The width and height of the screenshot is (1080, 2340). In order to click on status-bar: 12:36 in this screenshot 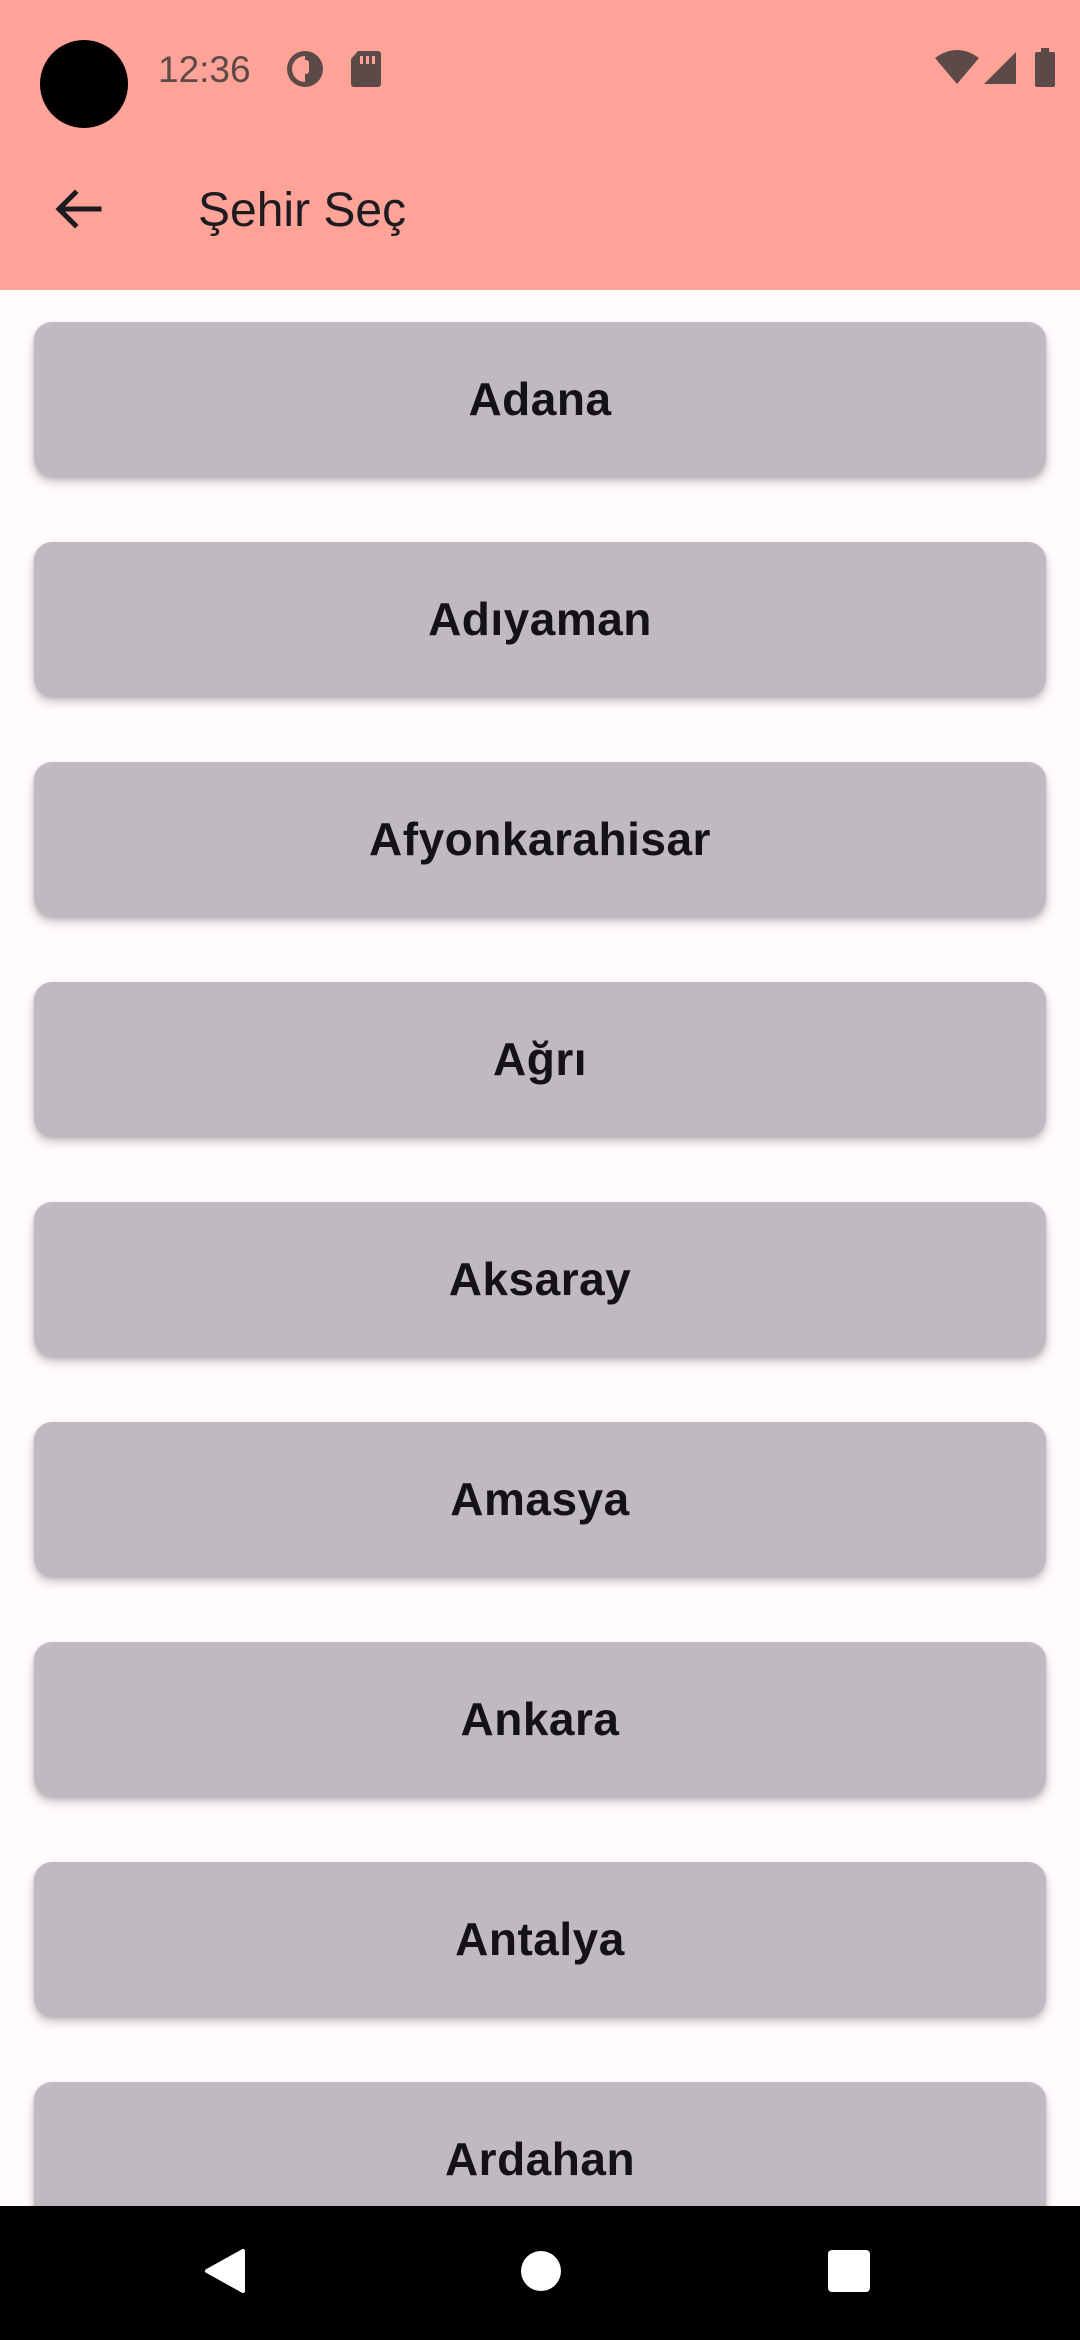, I will do `click(540, 70)`.